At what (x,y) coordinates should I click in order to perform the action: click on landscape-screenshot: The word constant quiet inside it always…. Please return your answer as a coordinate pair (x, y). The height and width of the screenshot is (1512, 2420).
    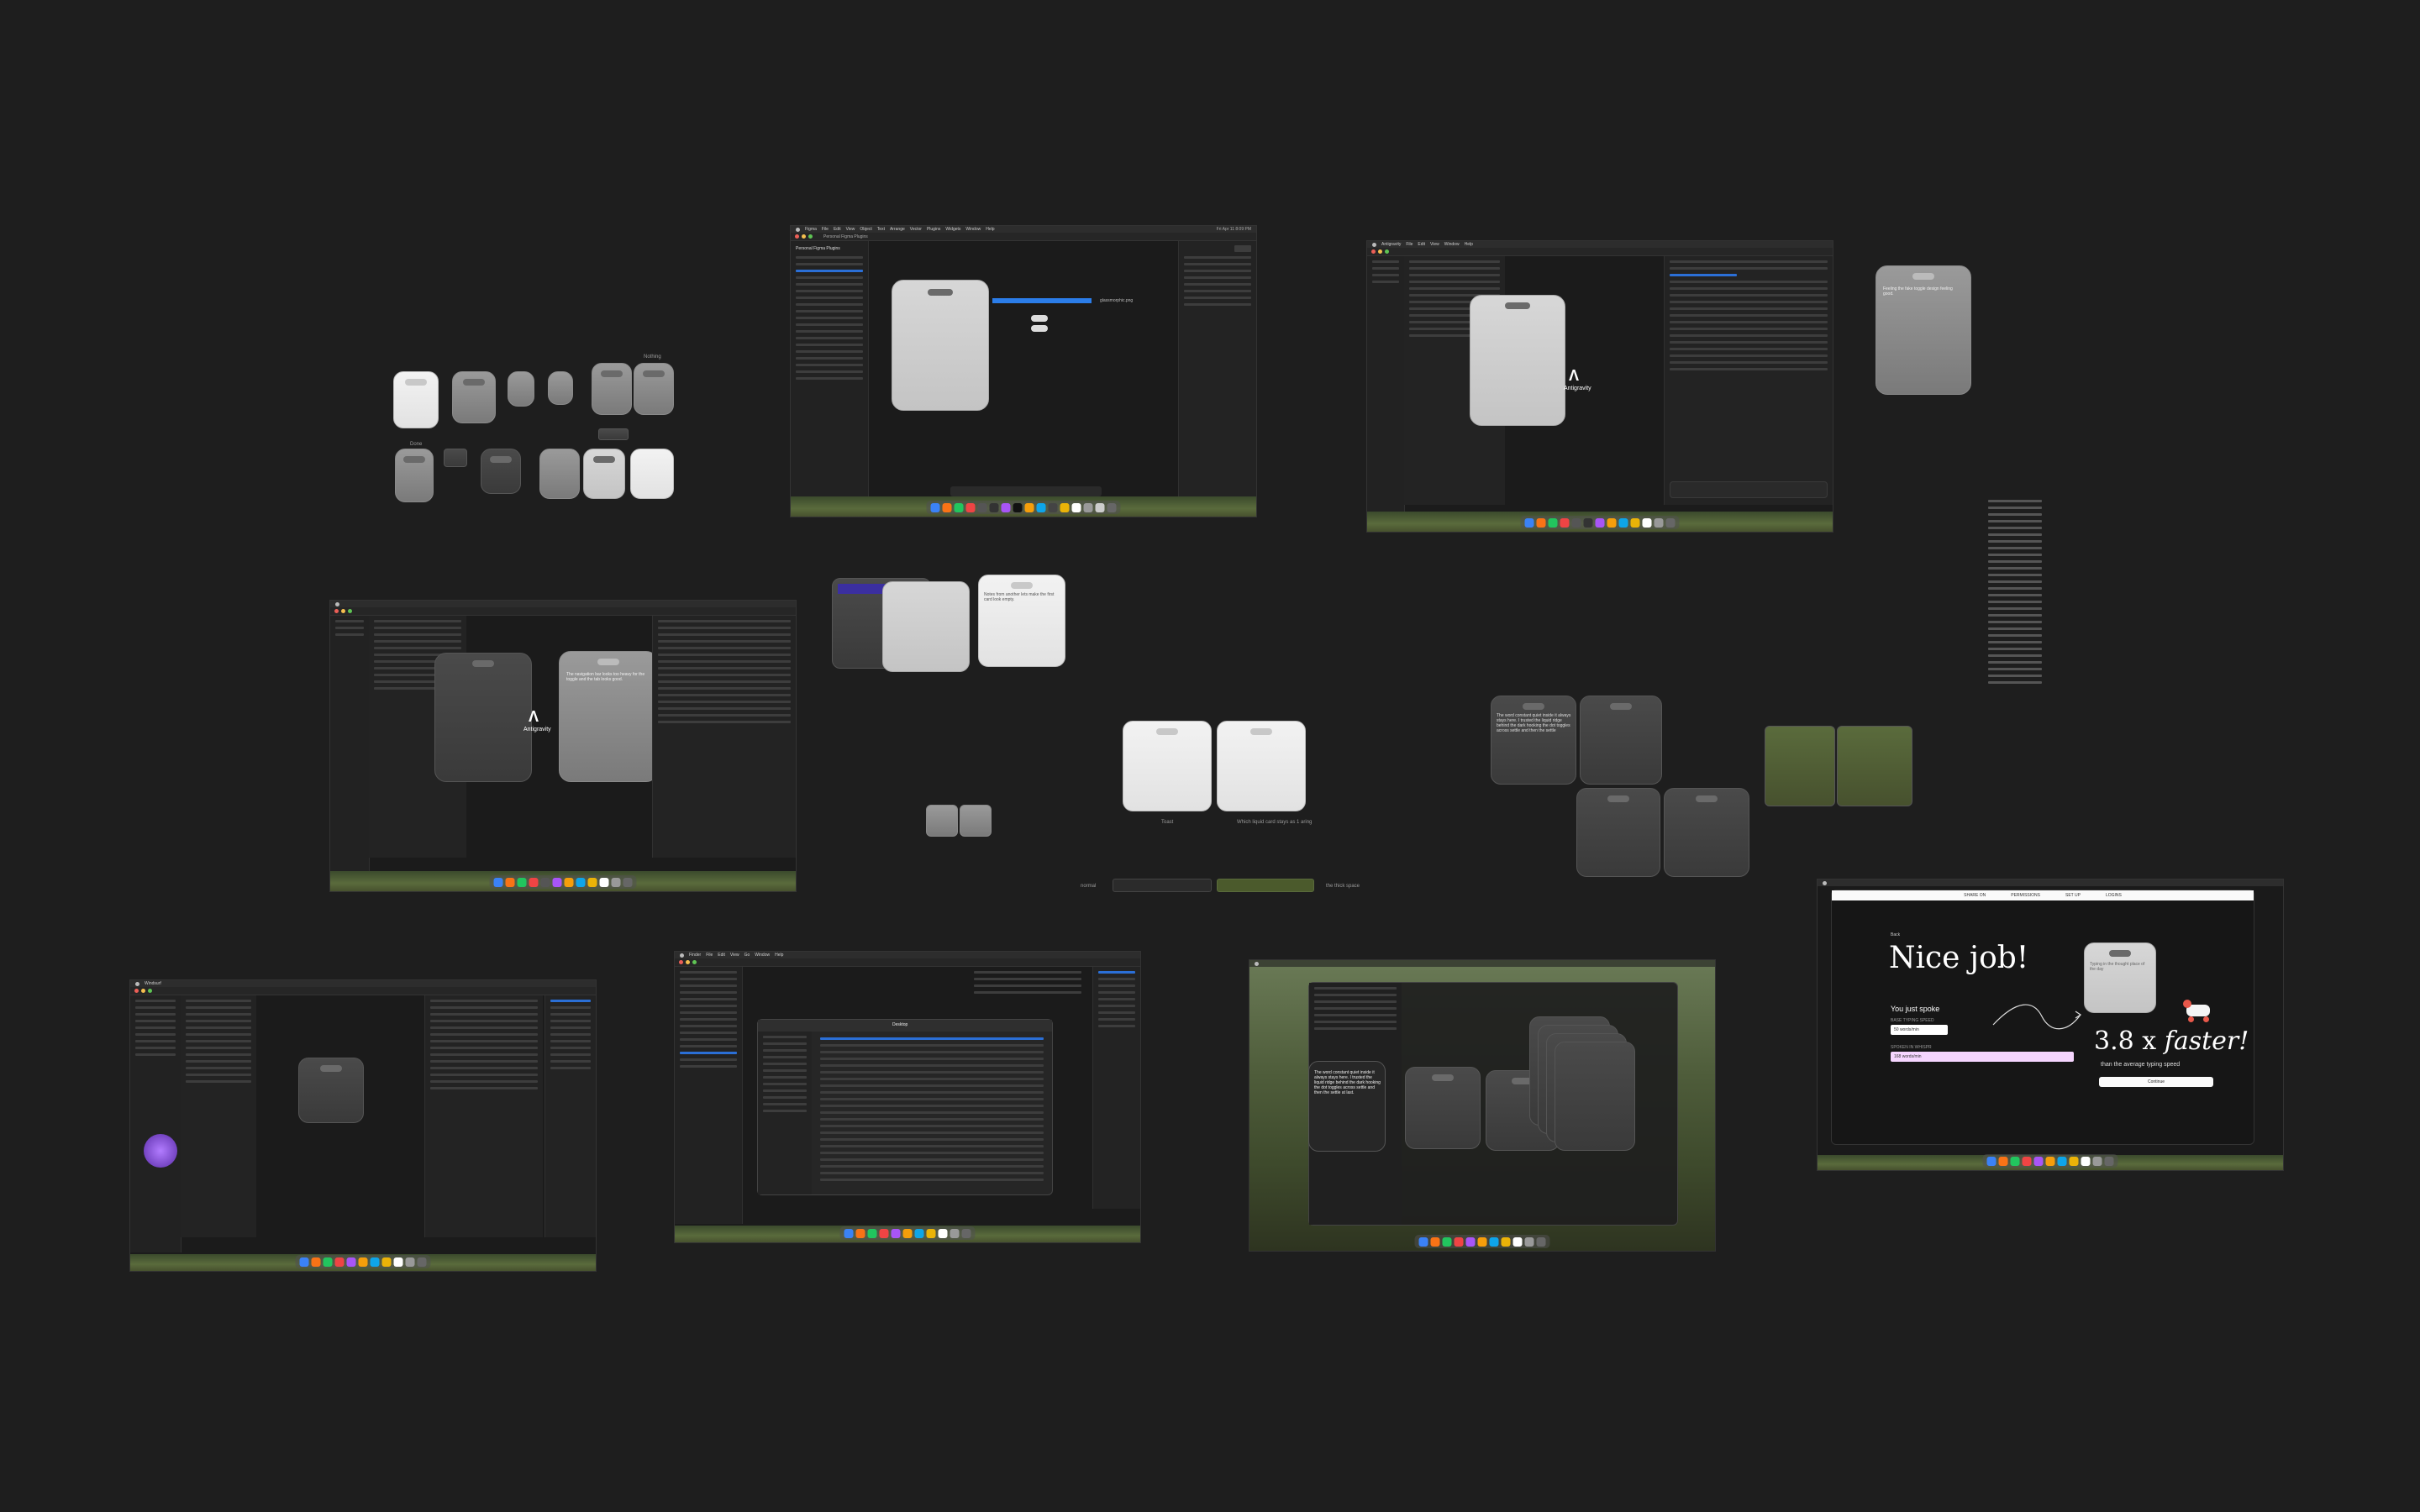
    Looking at the image, I should click on (1482, 1105).